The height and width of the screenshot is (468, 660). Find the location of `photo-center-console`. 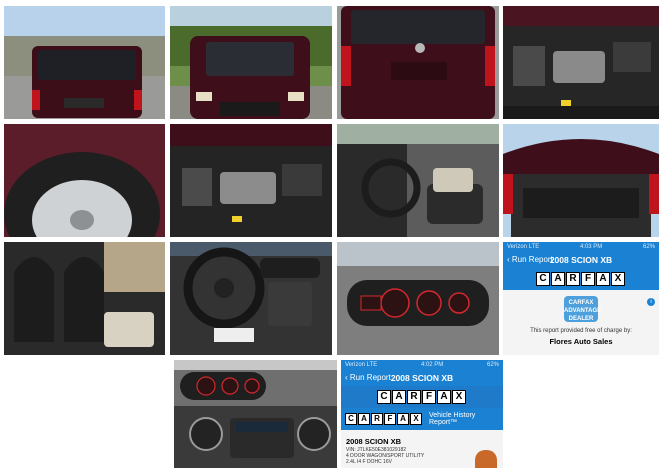

photo-center-console is located at coordinates (255, 414).